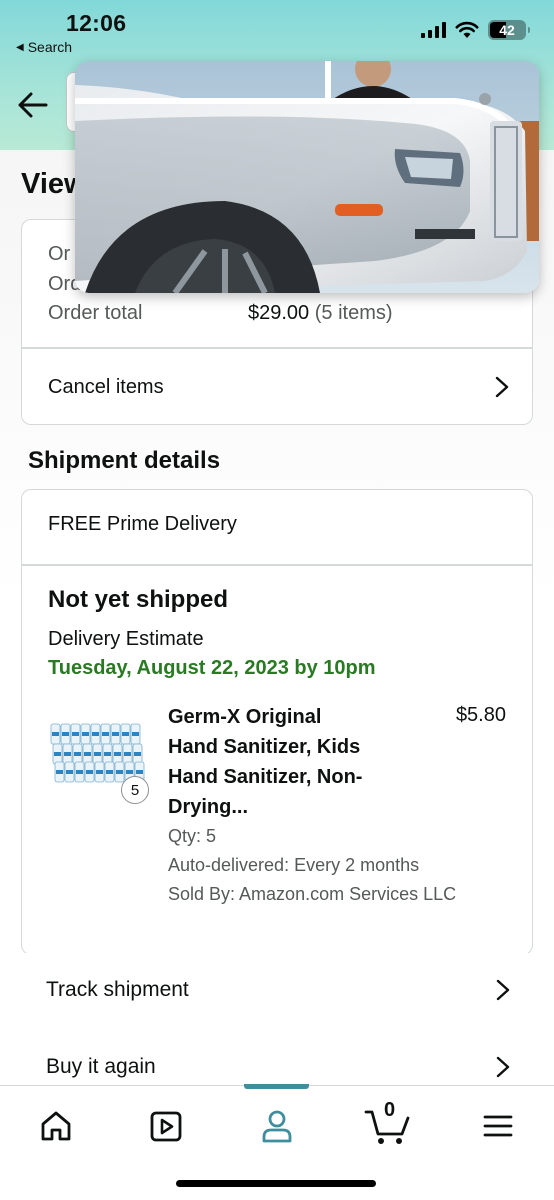 This screenshot has height=1200, width=554. What do you see at coordinates (390, 1110) in the screenshot?
I see `cart-count: 0` at bounding box center [390, 1110].